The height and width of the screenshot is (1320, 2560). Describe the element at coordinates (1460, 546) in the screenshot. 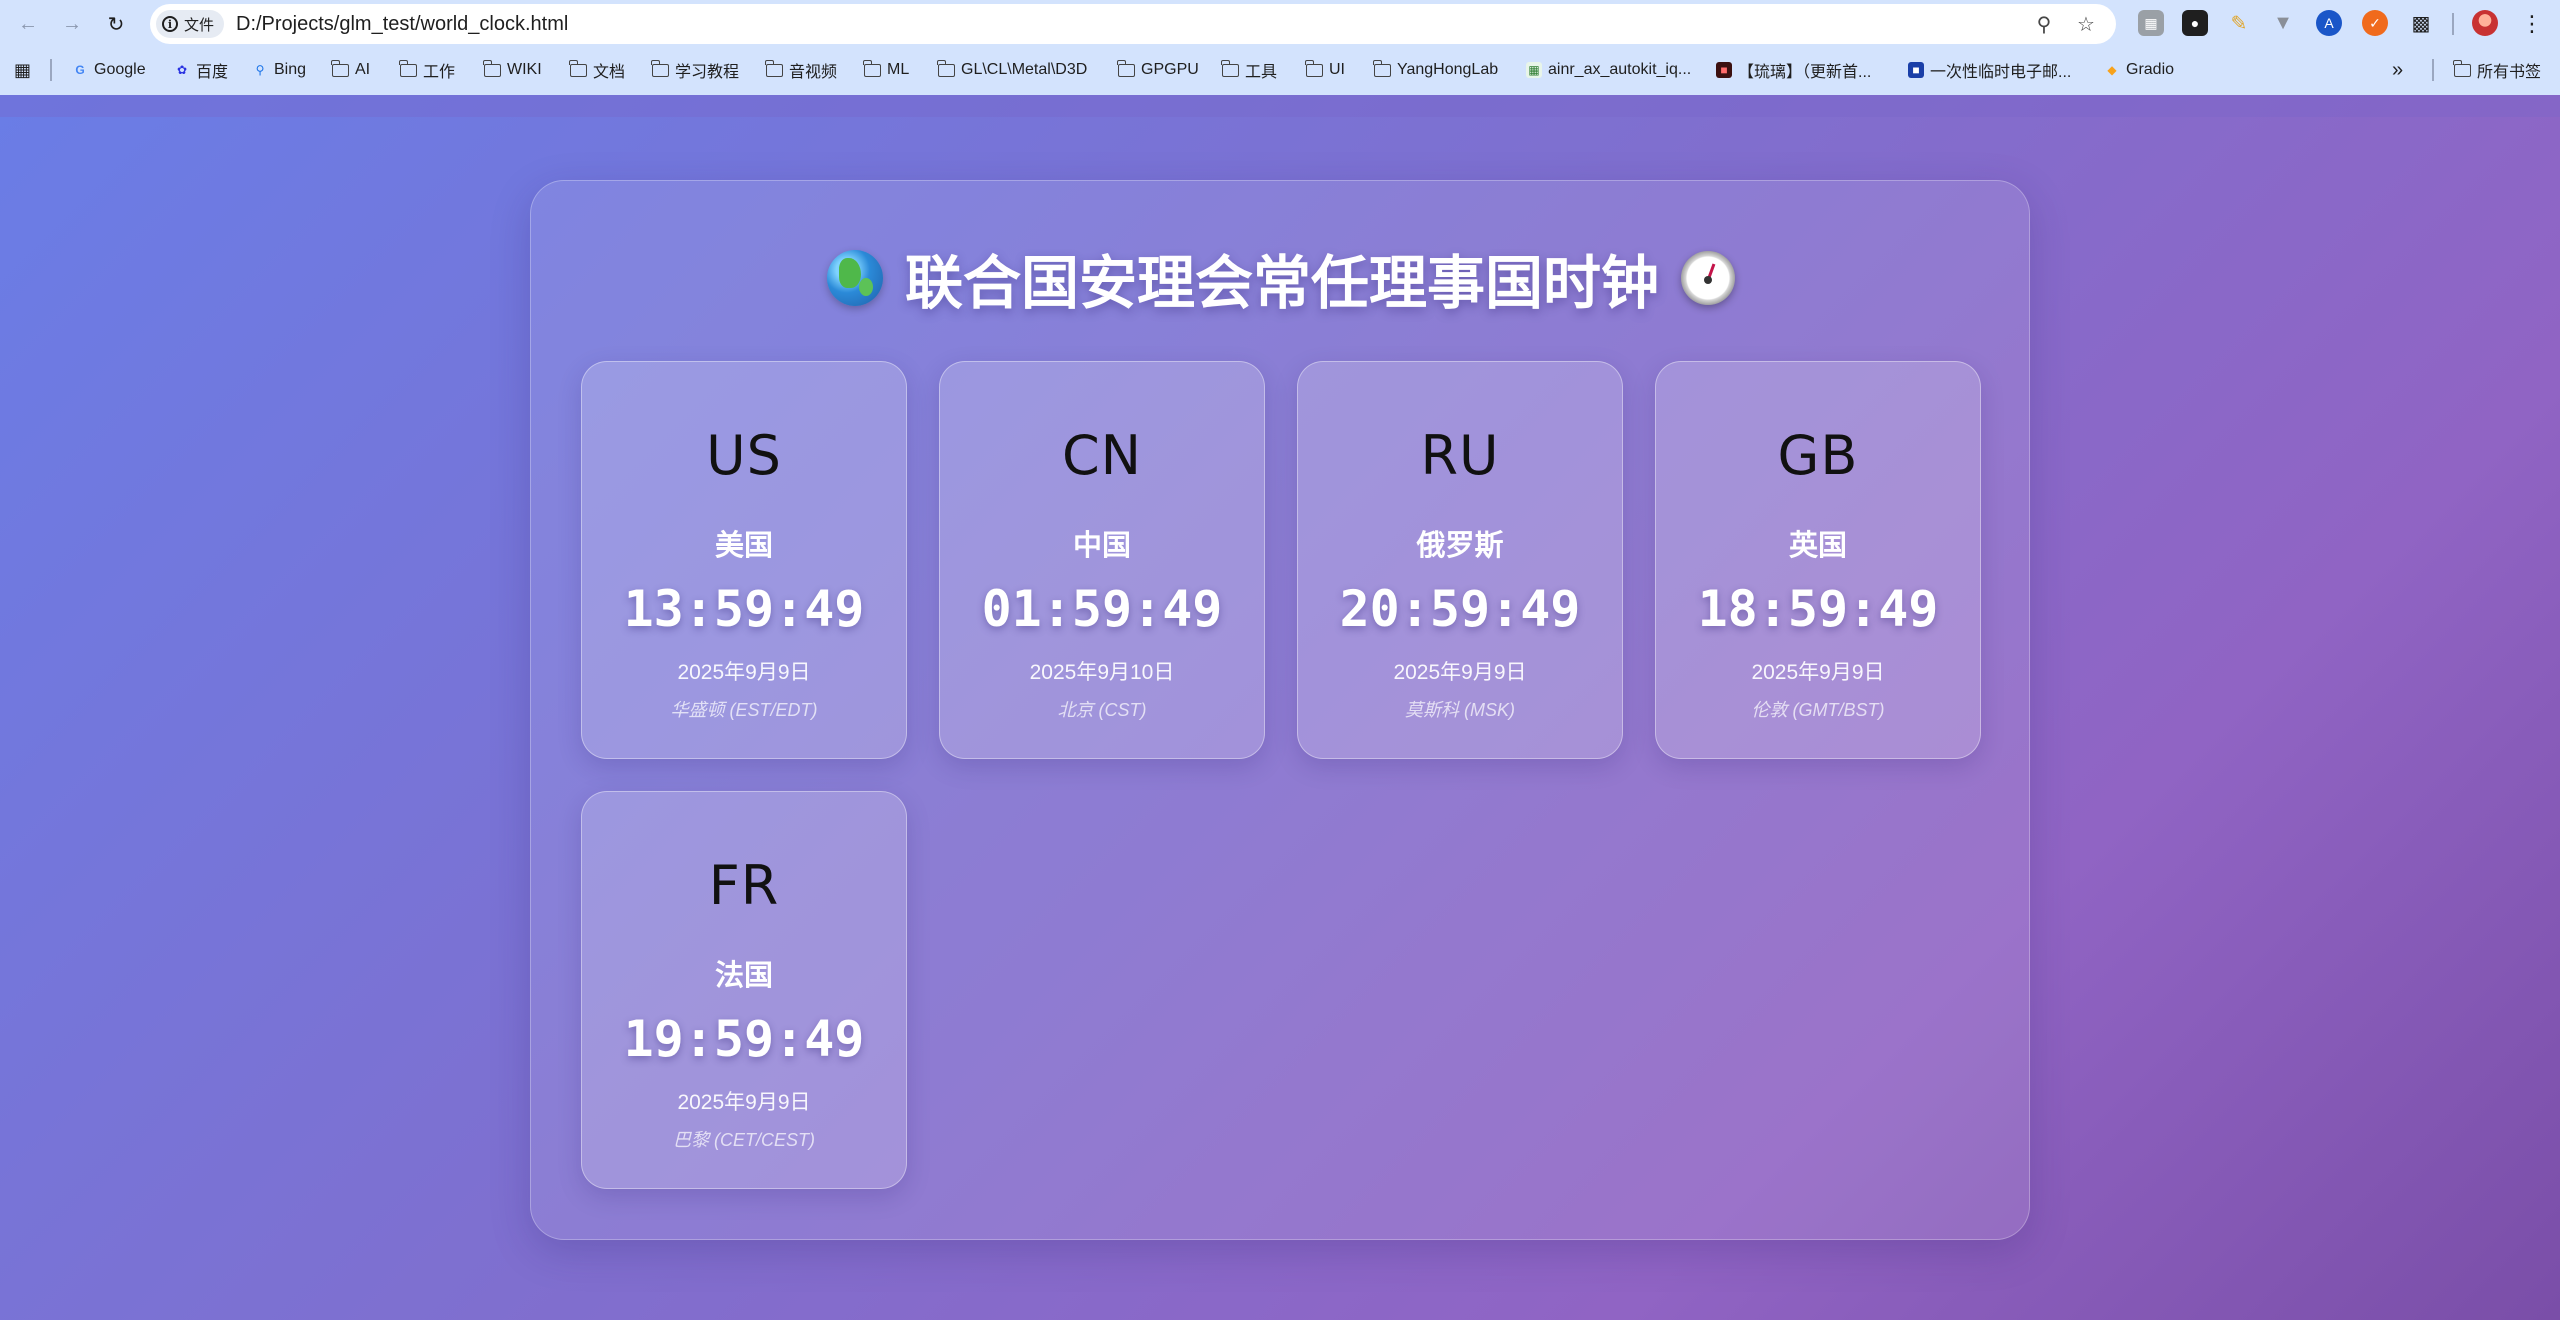

I see `country-name: 俄罗斯` at that location.